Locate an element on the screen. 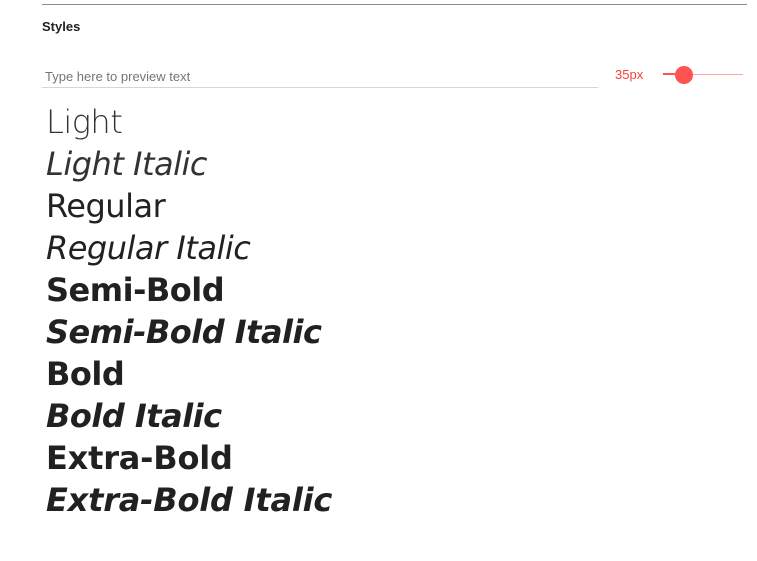 Image resolution: width=757 pixels, height=561 pixels. style-light-italic: Light Italic is located at coordinates (127, 164).